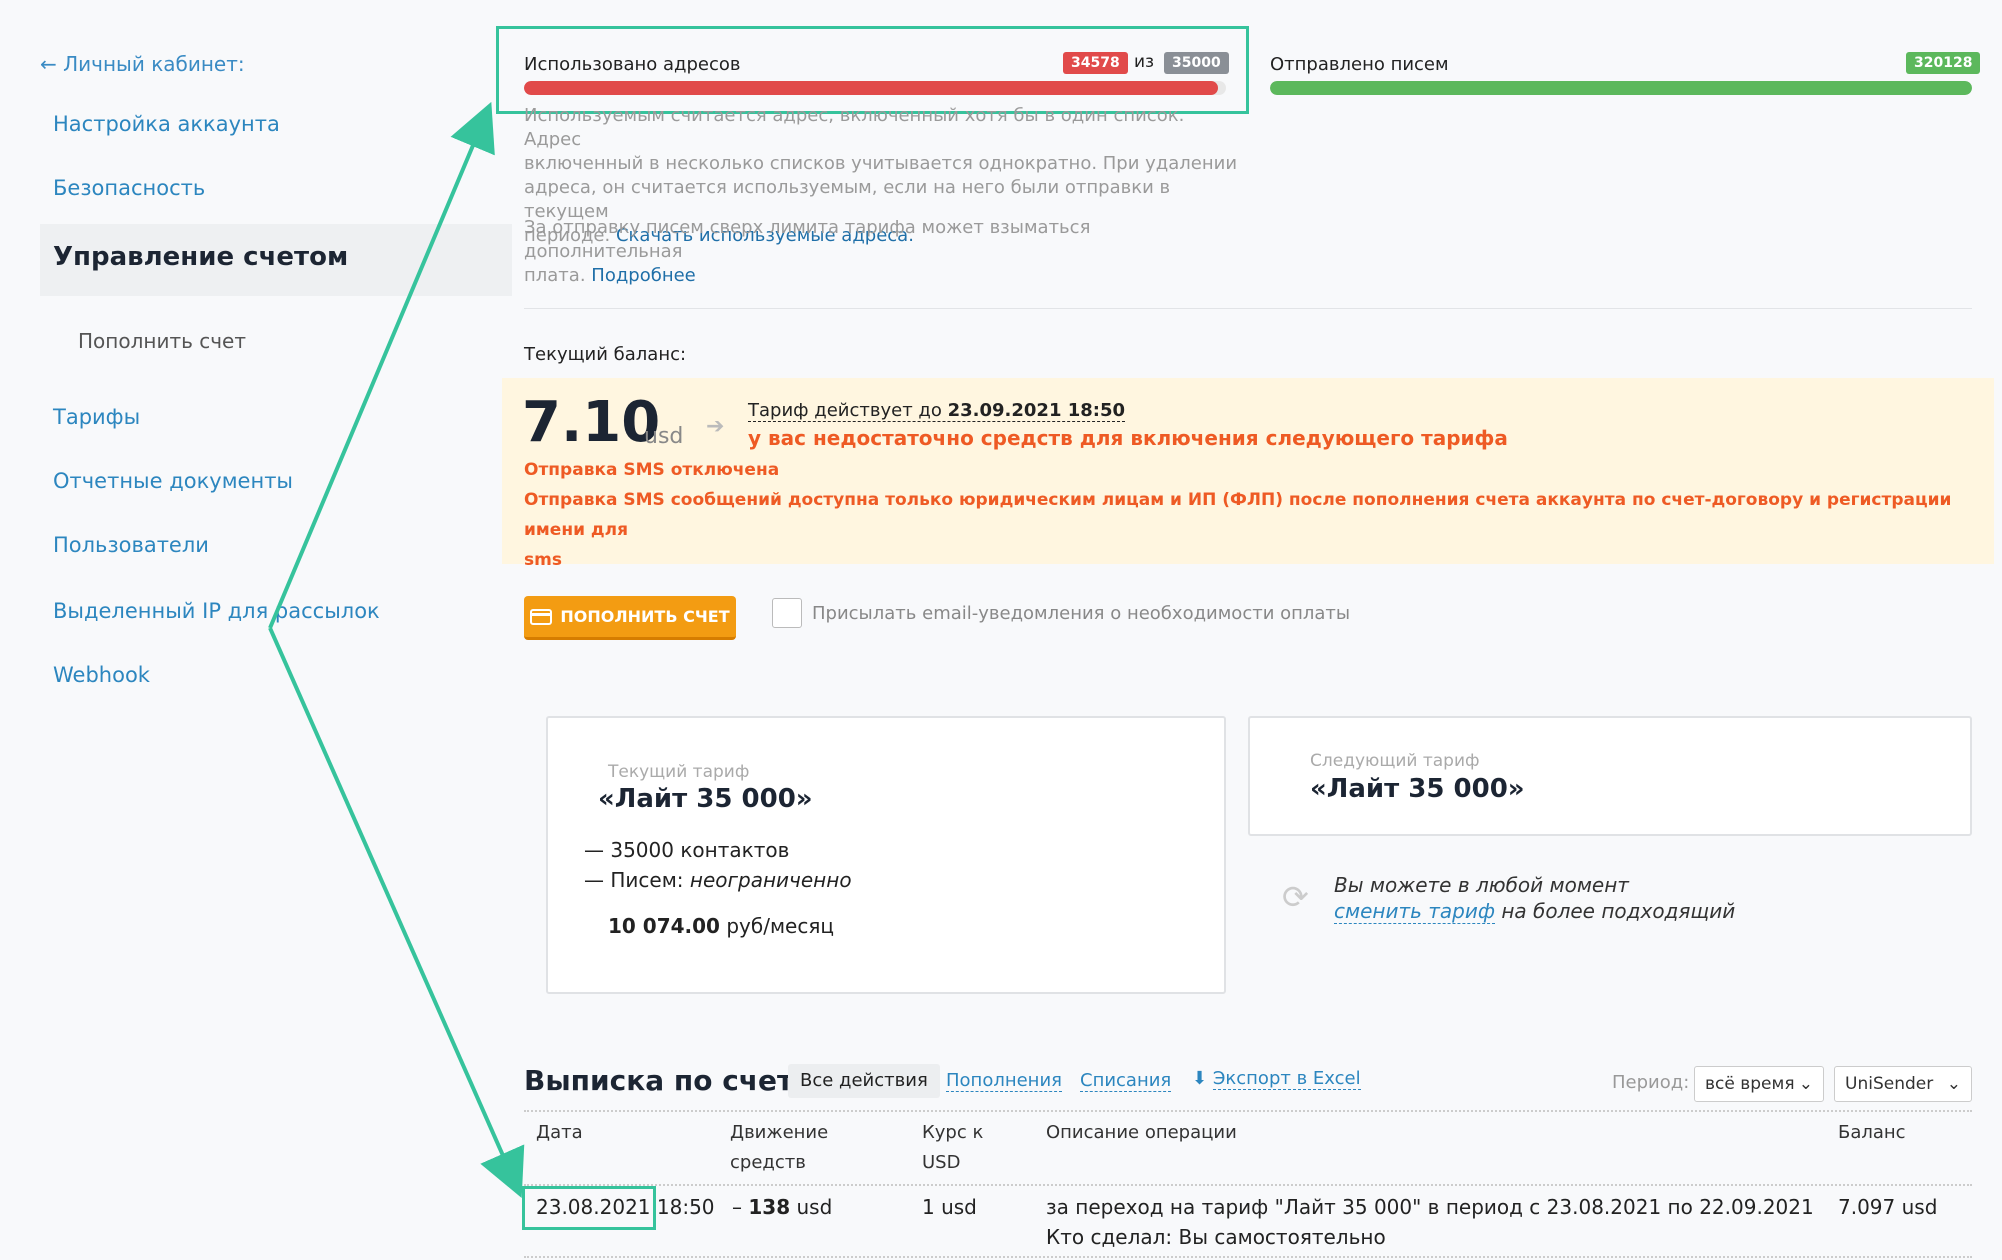  I want to click on annotation-arrows, so click(396, 649).